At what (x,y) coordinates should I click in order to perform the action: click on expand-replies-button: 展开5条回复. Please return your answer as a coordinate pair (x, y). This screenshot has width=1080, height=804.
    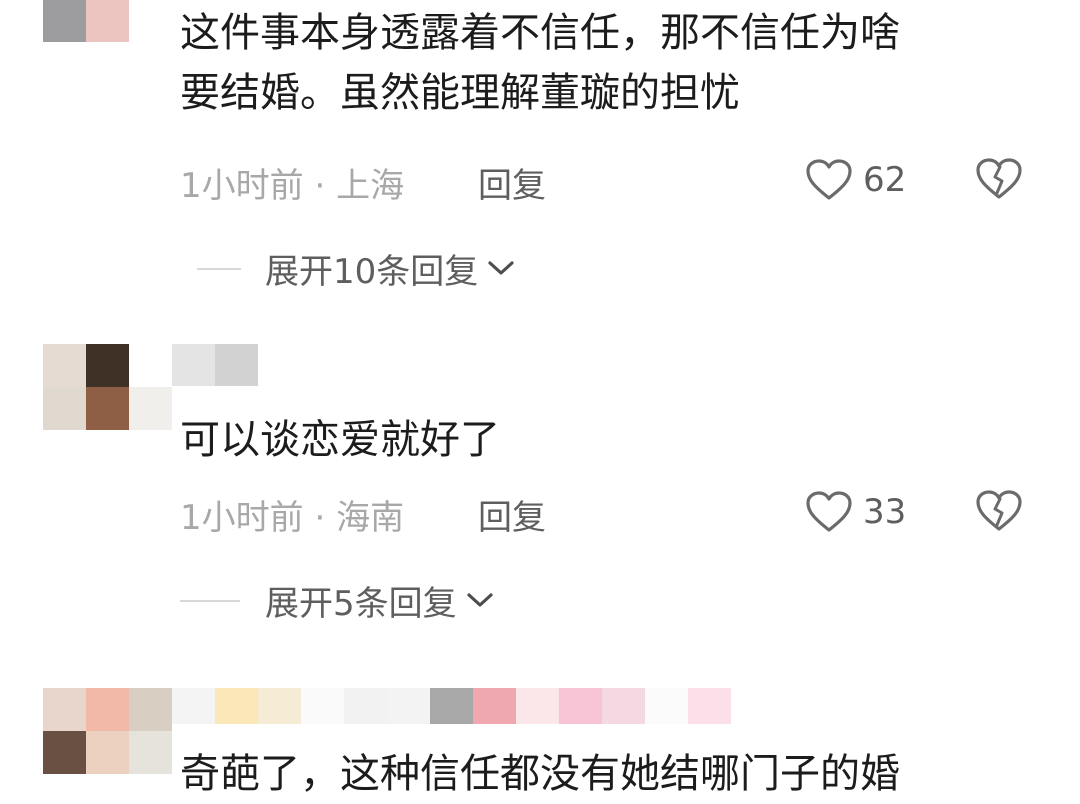
    Looking at the image, I should click on (380, 600).